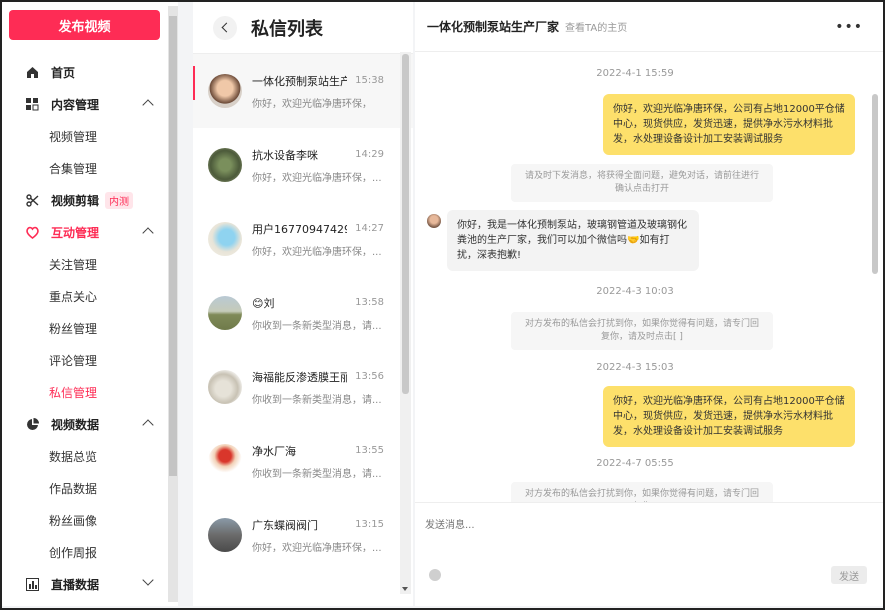  What do you see at coordinates (303, 91) in the screenshot?
I see `conversation-item: 一体化预制泵站生产厂... 15:38 你好，欢迎光临净唐环保，` at bounding box center [303, 91].